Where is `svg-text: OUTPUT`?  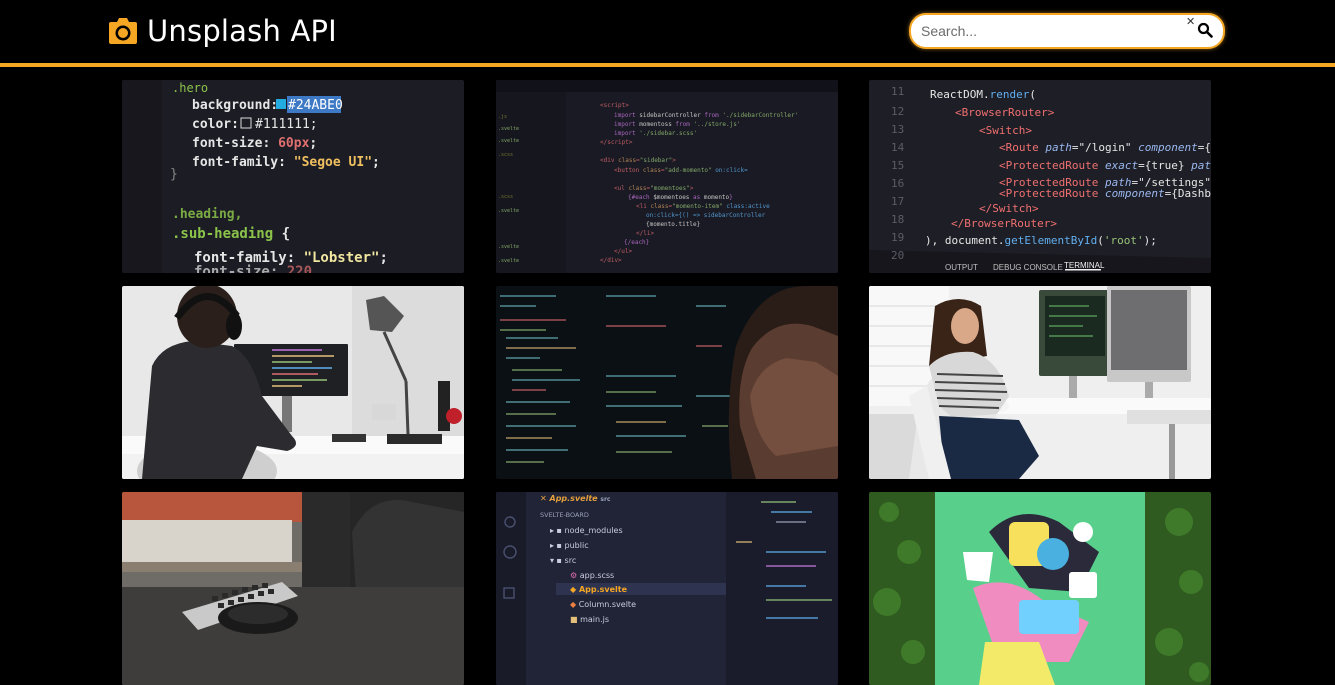
svg-text: OUTPUT is located at coordinates (961, 267).